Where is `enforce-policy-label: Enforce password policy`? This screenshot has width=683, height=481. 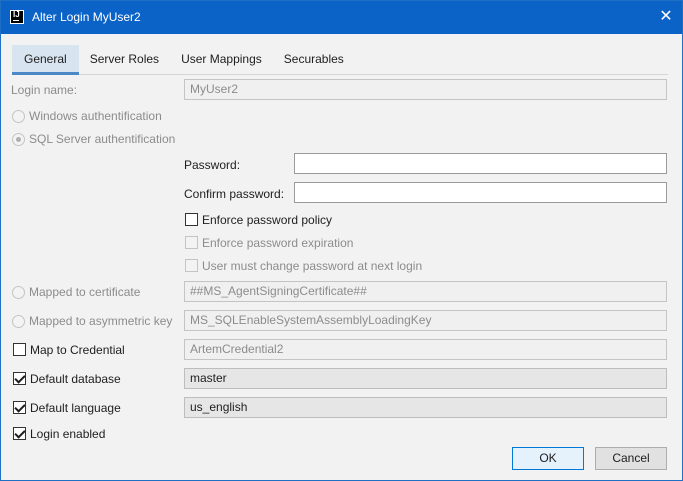
enforce-policy-label: Enforce password policy is located at coordinates (267, 220).